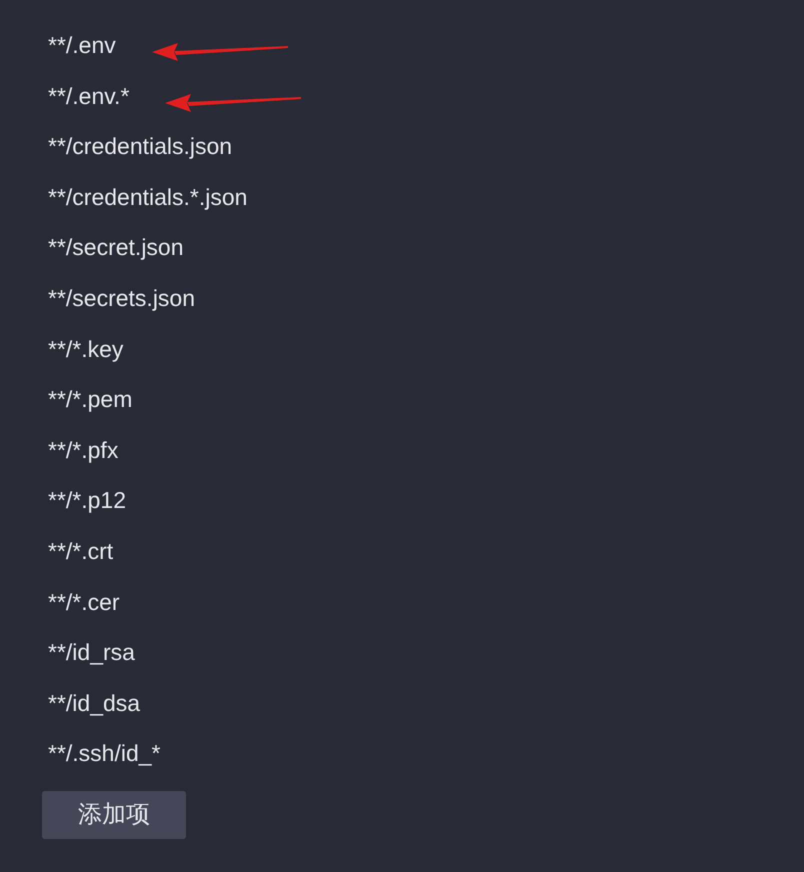 This screenshot has height=872, width=804. What do you see at coordinates (114, 814) in the screenshot?
I see `add-item-button: 添加项` at bounding box center [114, 814].